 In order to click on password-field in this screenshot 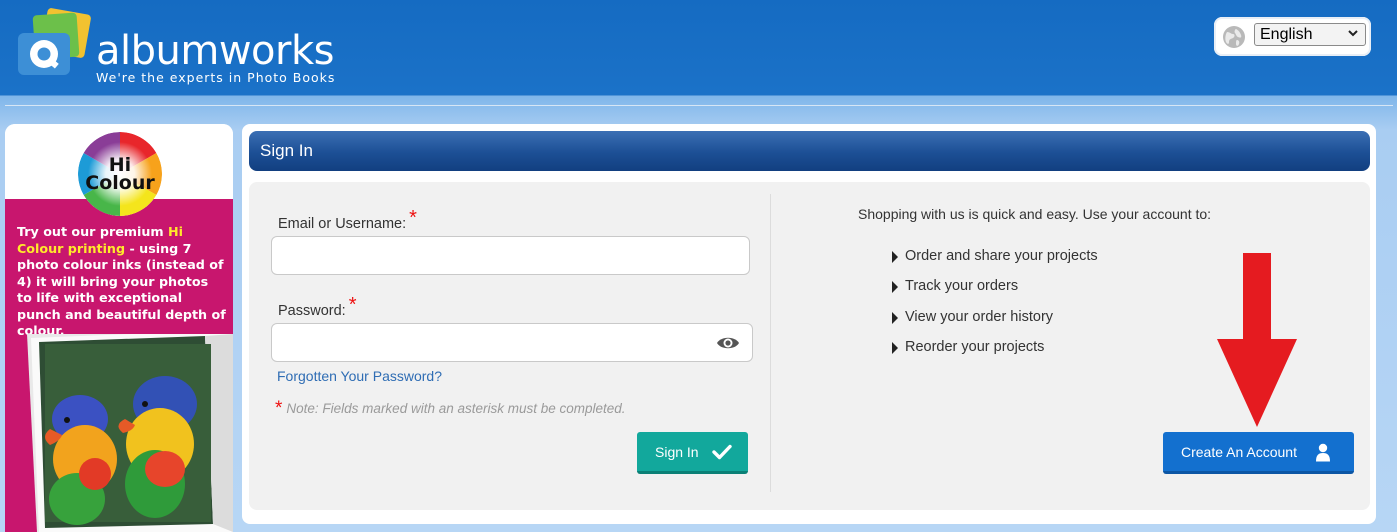, I will do `click(512, 342)`.